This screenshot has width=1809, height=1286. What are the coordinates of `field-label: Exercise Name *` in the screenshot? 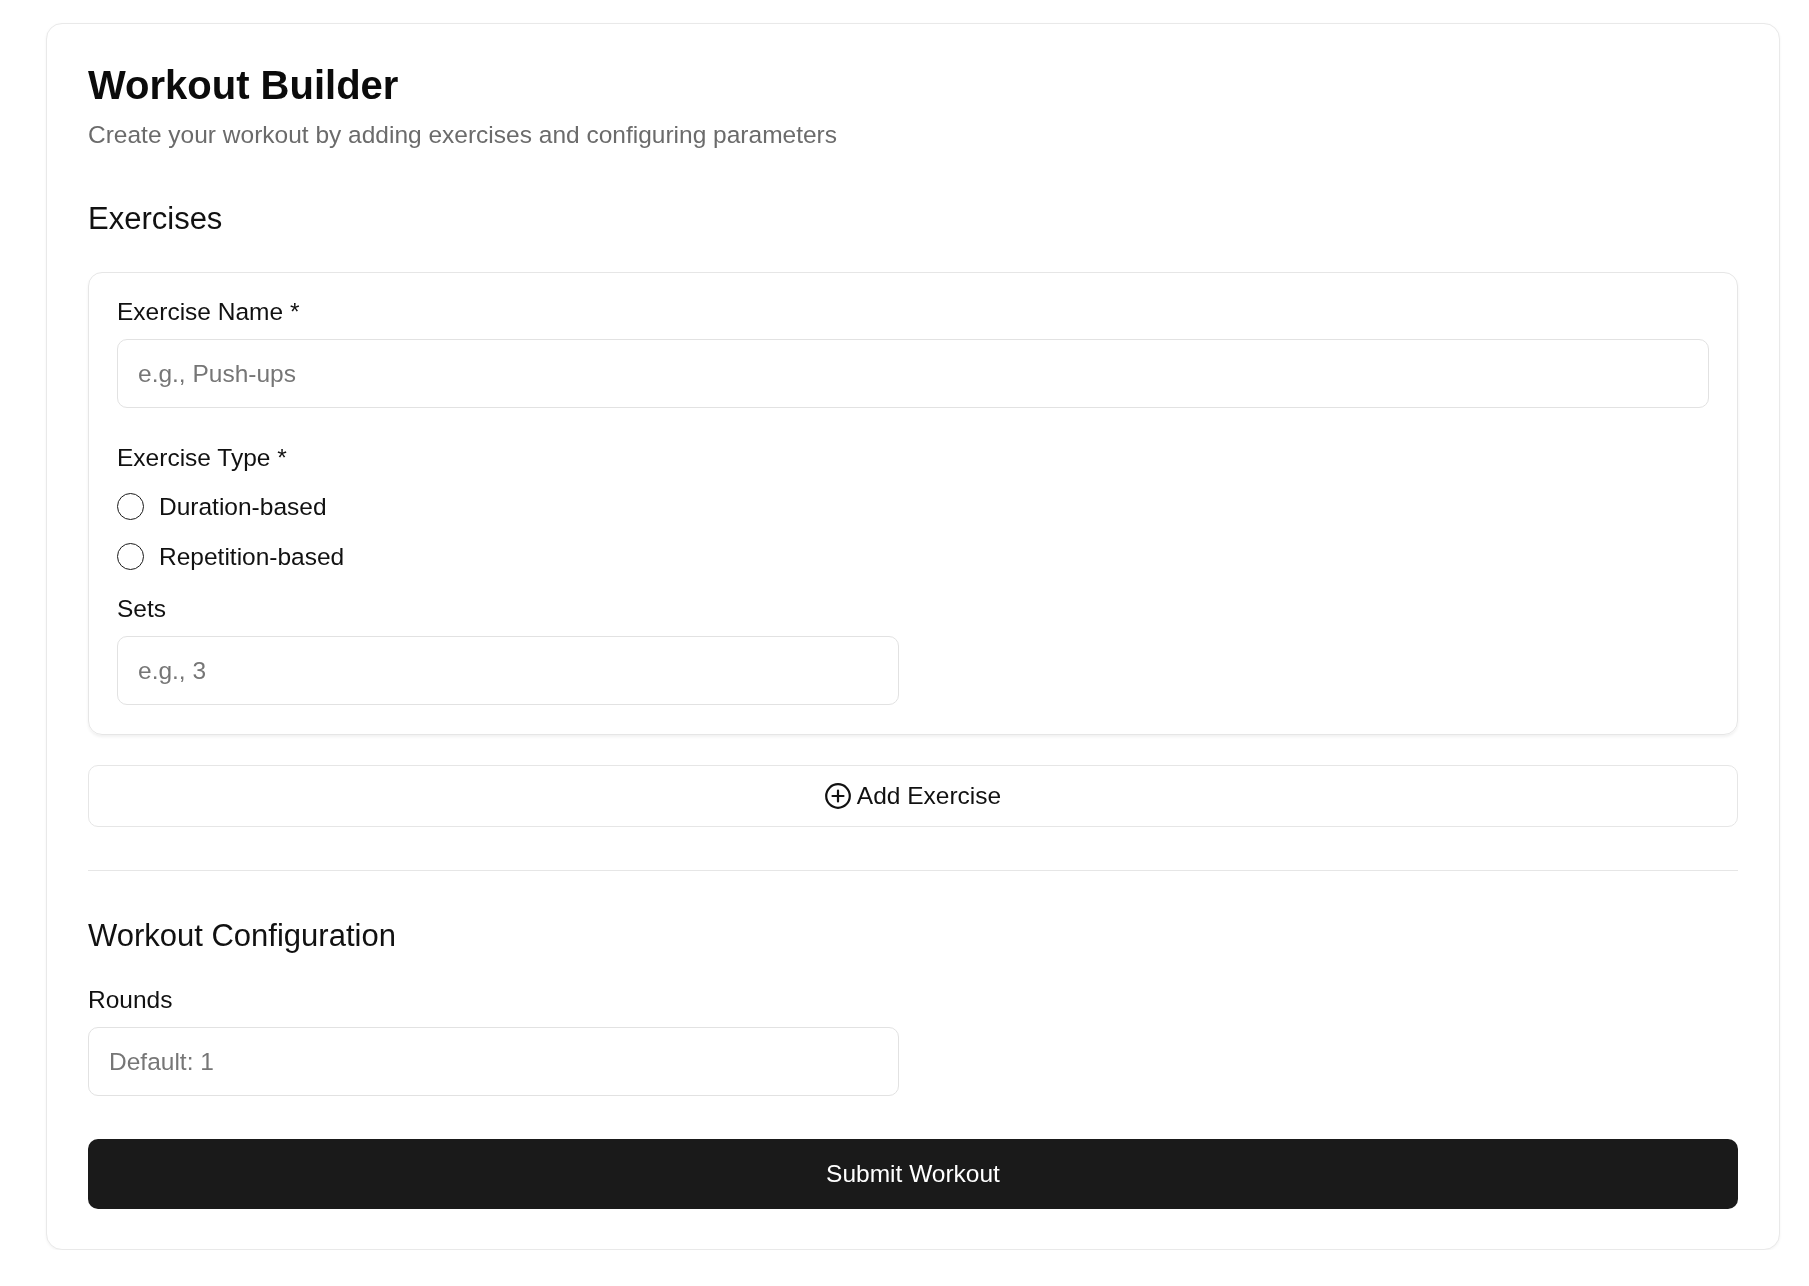 It's located at (208, 311).